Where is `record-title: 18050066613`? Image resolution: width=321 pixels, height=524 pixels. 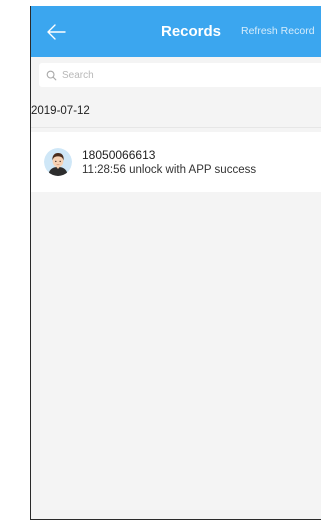
record-title: 18050066613 is located at coordinates (119, 154).